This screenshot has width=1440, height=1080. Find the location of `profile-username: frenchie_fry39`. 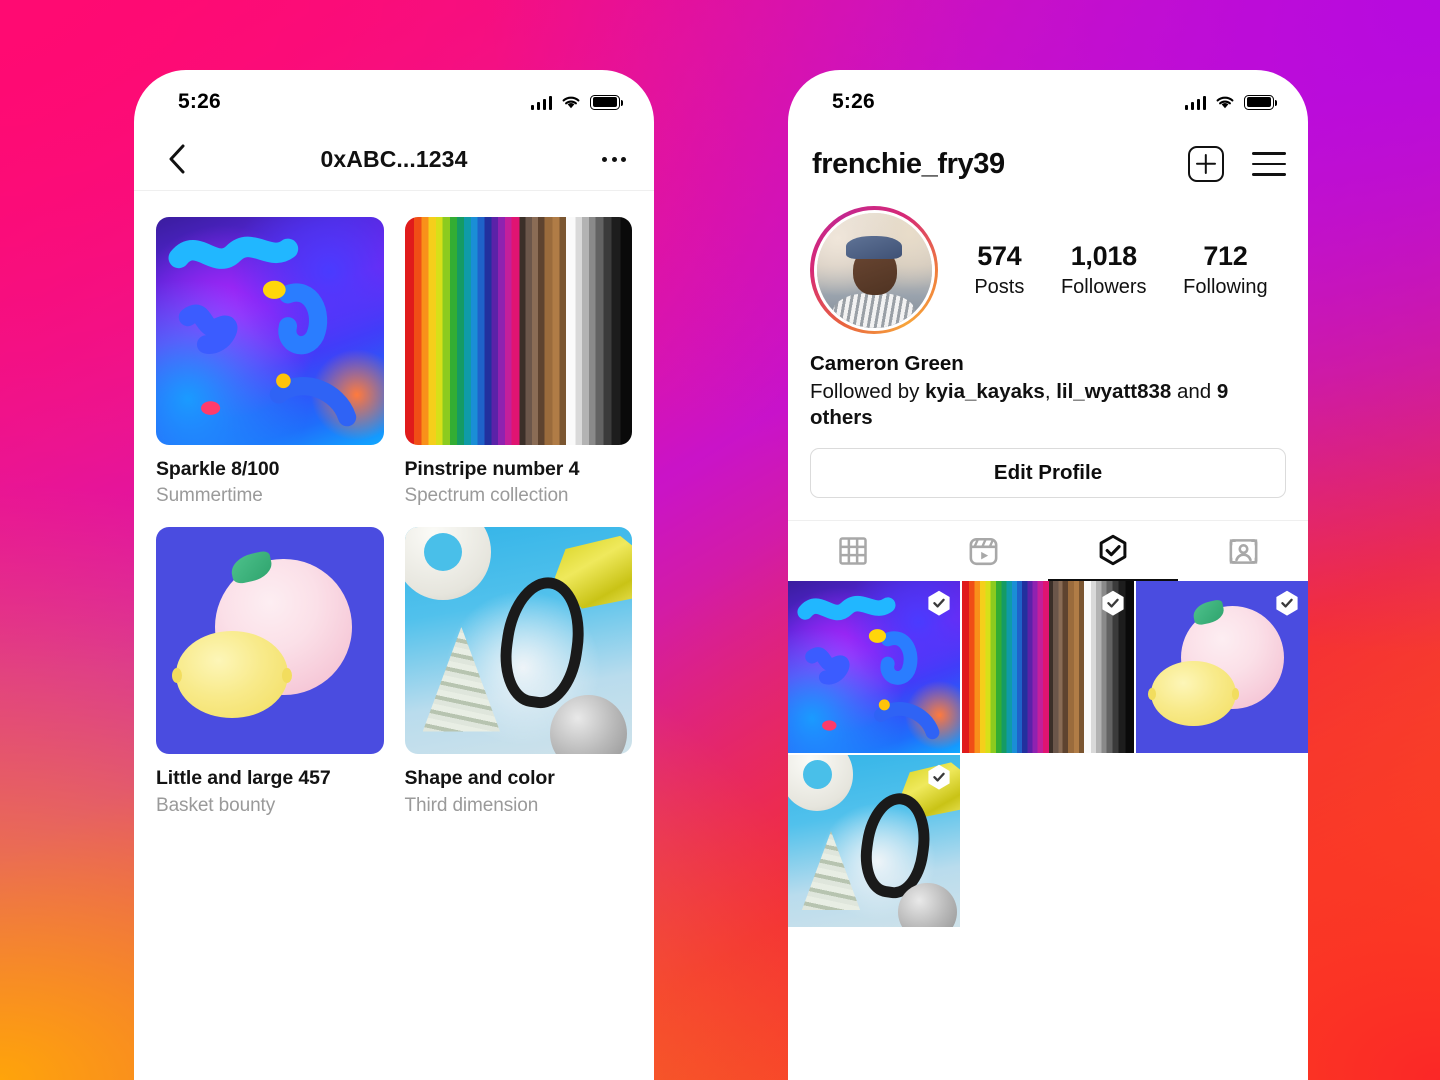

profile-username: frenchie_fry39 is located at coordinates (908, 164).